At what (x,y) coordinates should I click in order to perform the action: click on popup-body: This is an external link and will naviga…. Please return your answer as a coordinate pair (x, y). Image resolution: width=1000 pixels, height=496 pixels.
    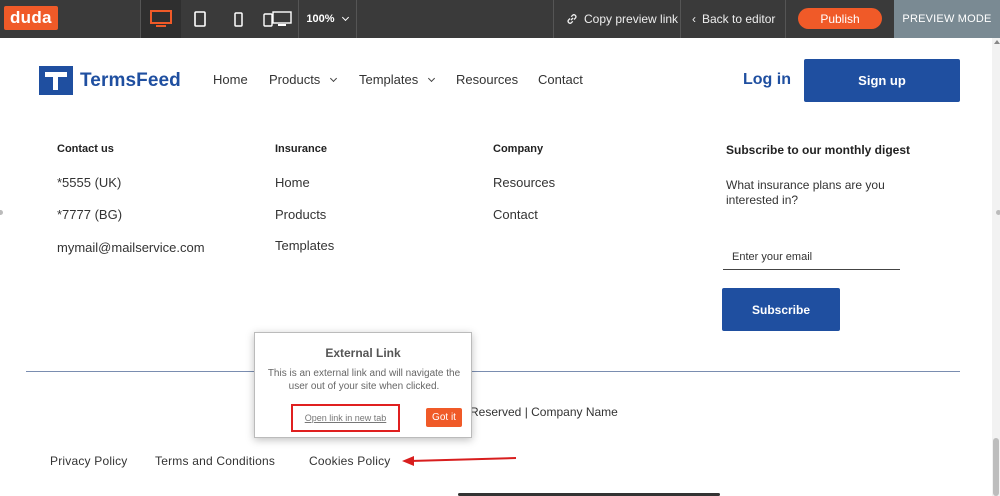
    Looking at the image, I should click on (364, 380).